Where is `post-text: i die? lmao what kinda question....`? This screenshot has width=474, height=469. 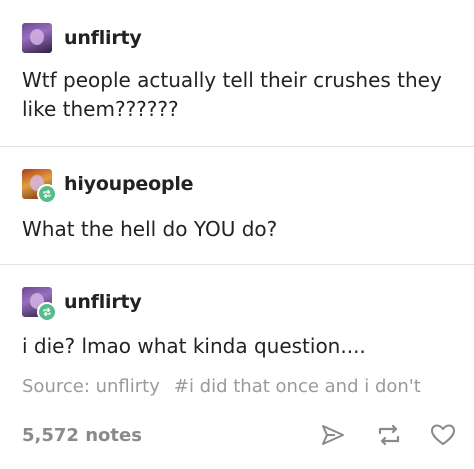 post-text: i die? lmao what kinda question.... is located at coordinates (194, 346).